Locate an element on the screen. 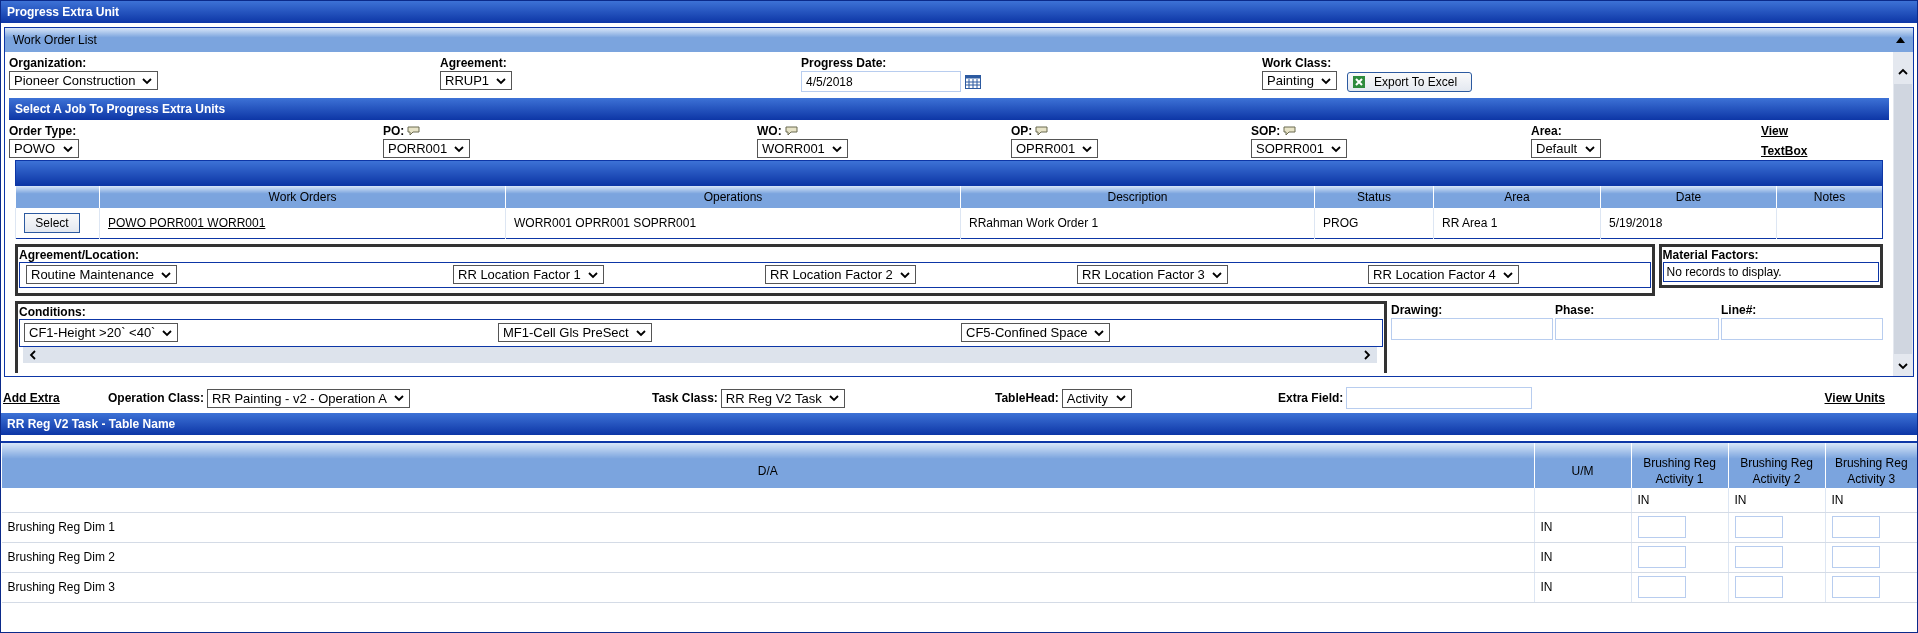 The height and width of the screenshot is (633, 1918). dropdown: POWO is located at coordinates (44, 148).